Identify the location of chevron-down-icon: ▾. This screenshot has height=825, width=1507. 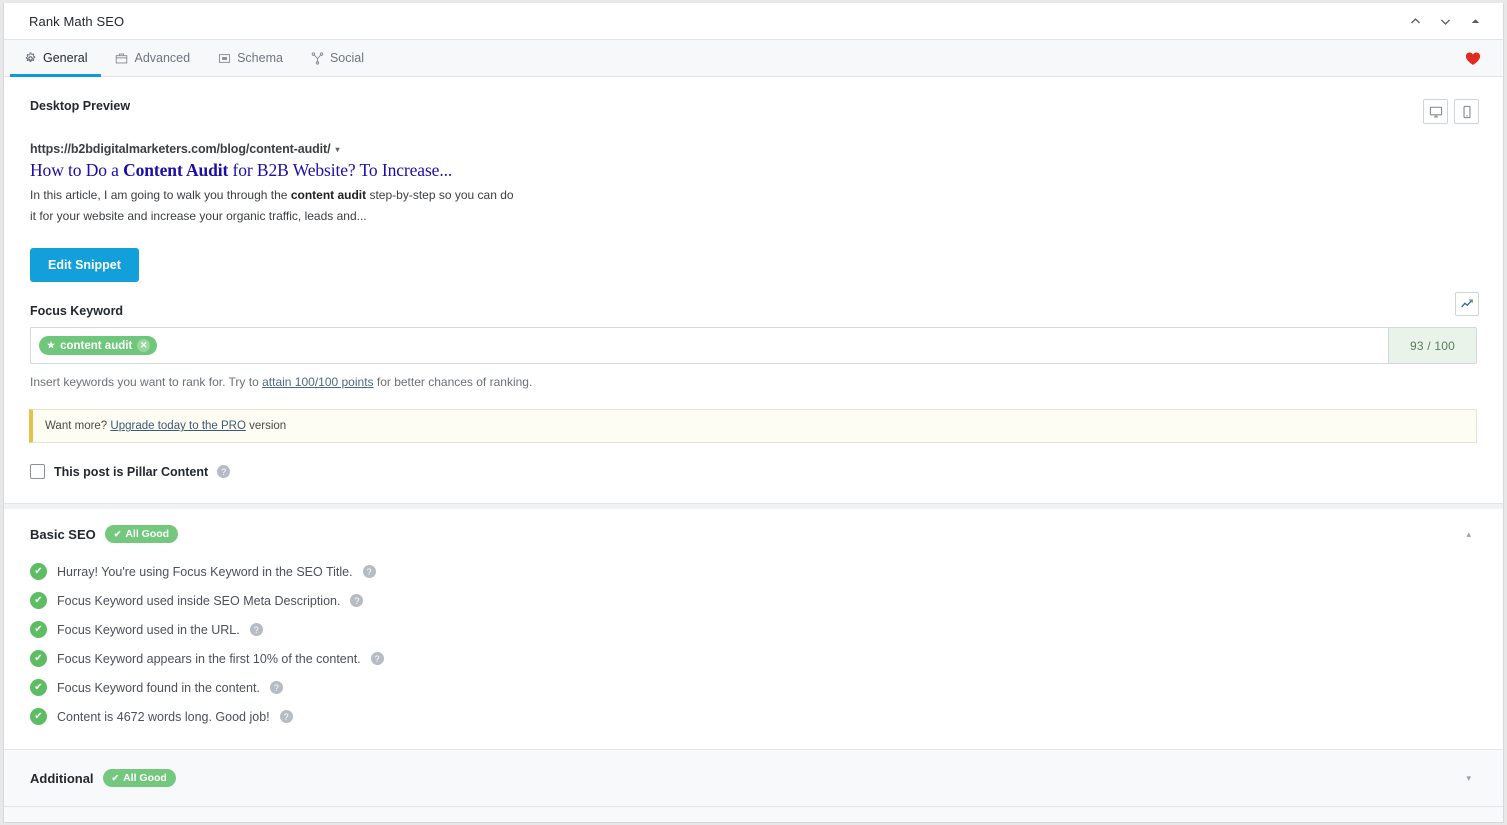
(337, 149).